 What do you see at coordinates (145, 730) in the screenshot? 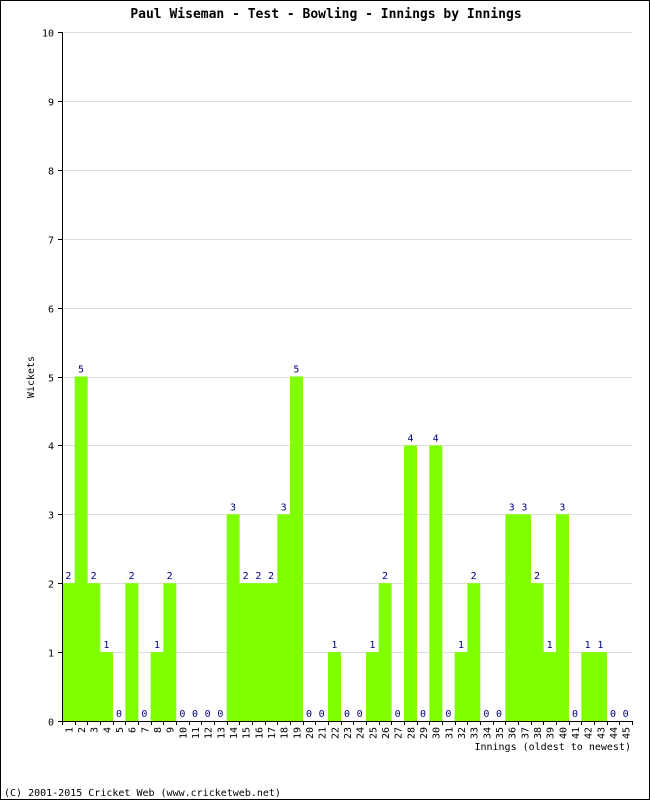
I see `x-tick-label: 7` at bounding box center [145, 730].